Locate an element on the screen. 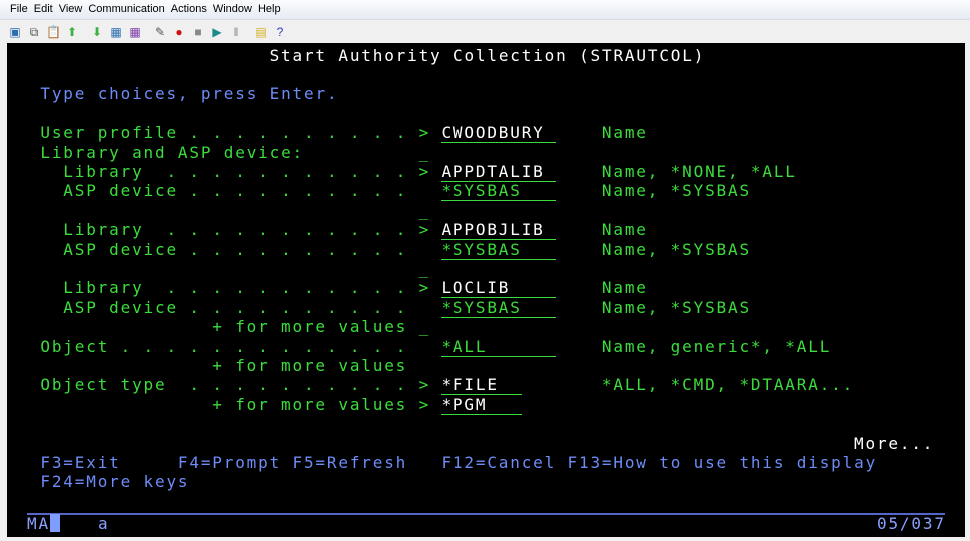 The height and width of the screenshot is (541, 970). f13-help: F13=How to use this display is located at coordinates (723, 462).